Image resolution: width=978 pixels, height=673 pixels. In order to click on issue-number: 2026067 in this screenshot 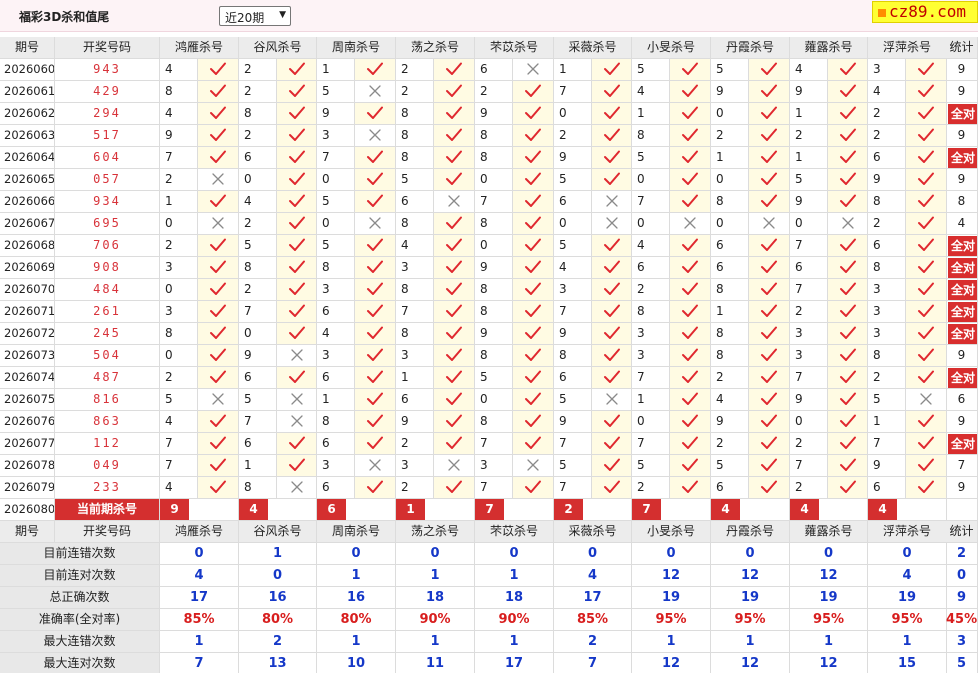, I will do `click(29, 223)`.